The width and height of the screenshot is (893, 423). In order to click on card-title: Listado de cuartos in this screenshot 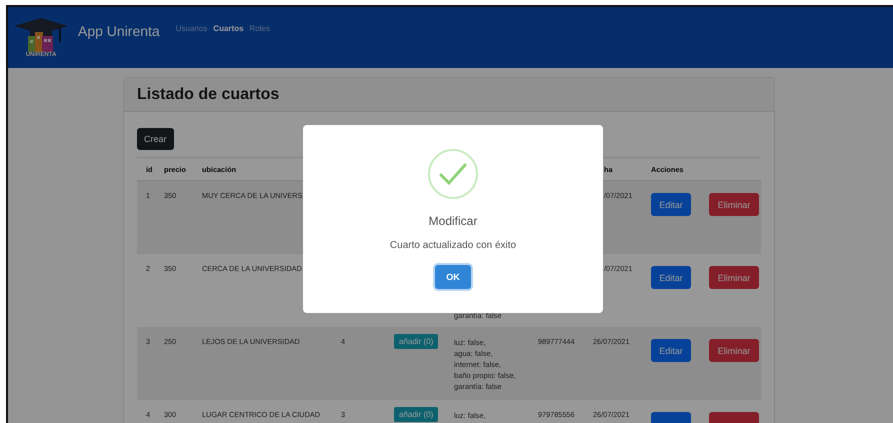, I will do `click(208, 95)`.